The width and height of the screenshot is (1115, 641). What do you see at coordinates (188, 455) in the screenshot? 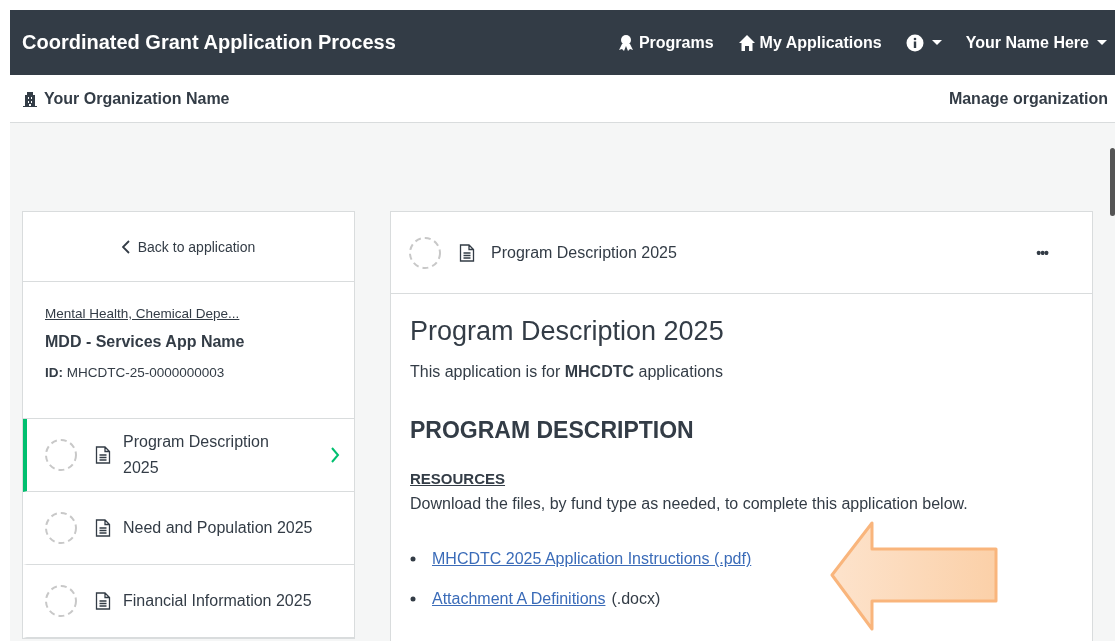
I see `section-nav-item: Program Description 2025` at bounding box center [188, 455].